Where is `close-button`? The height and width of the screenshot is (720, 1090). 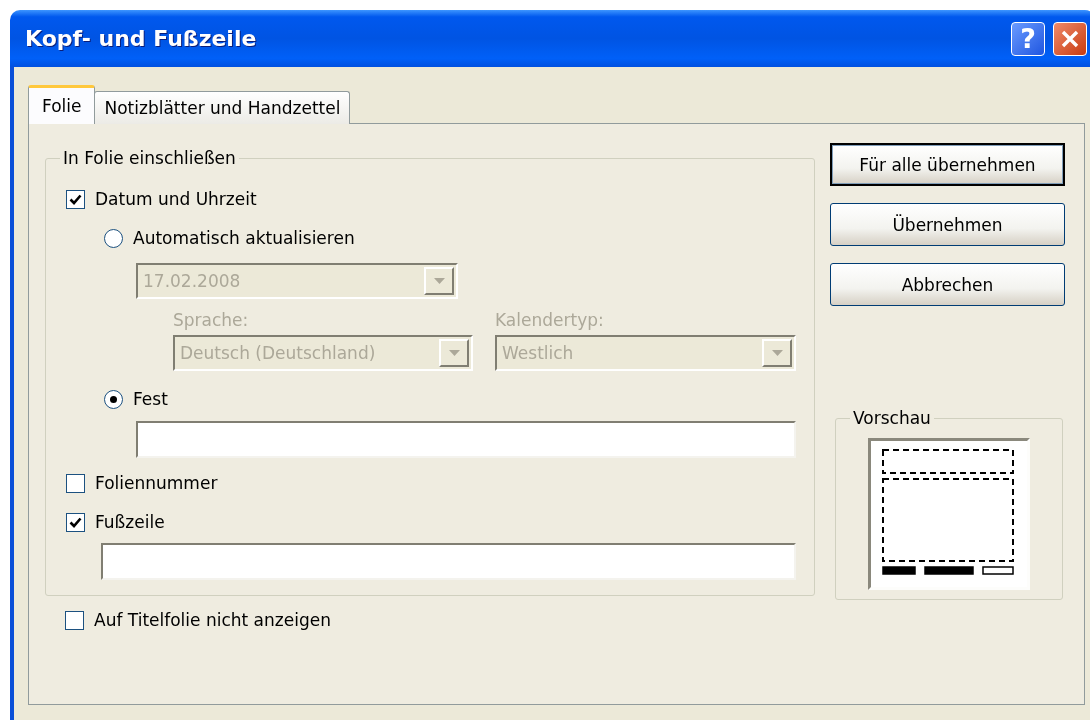 close-button is located at coordinates (1070, 38).